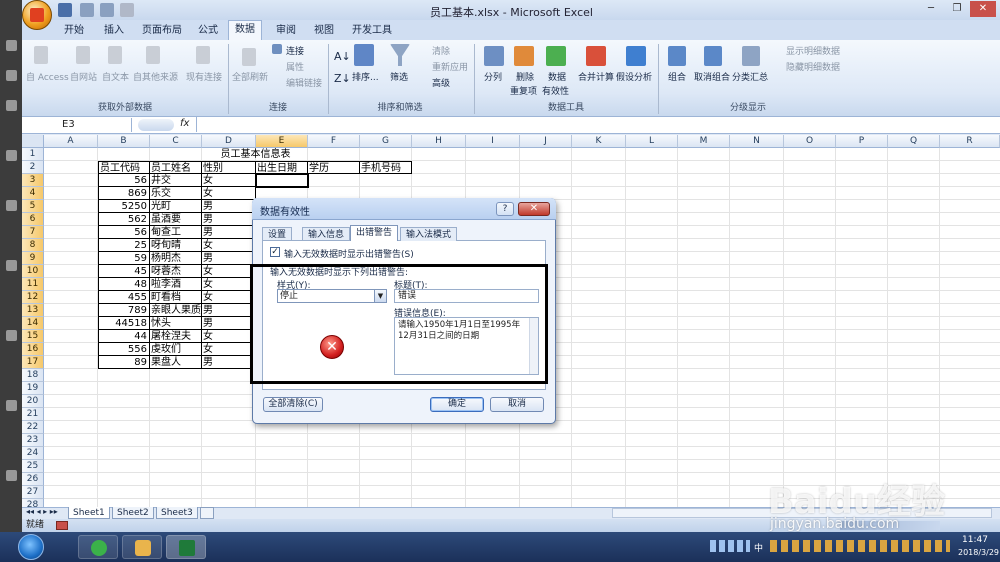 Image resolution: width=1000 pixels, height=562 pixels. I want to click on header-cell: 性别, so click(229, 167).